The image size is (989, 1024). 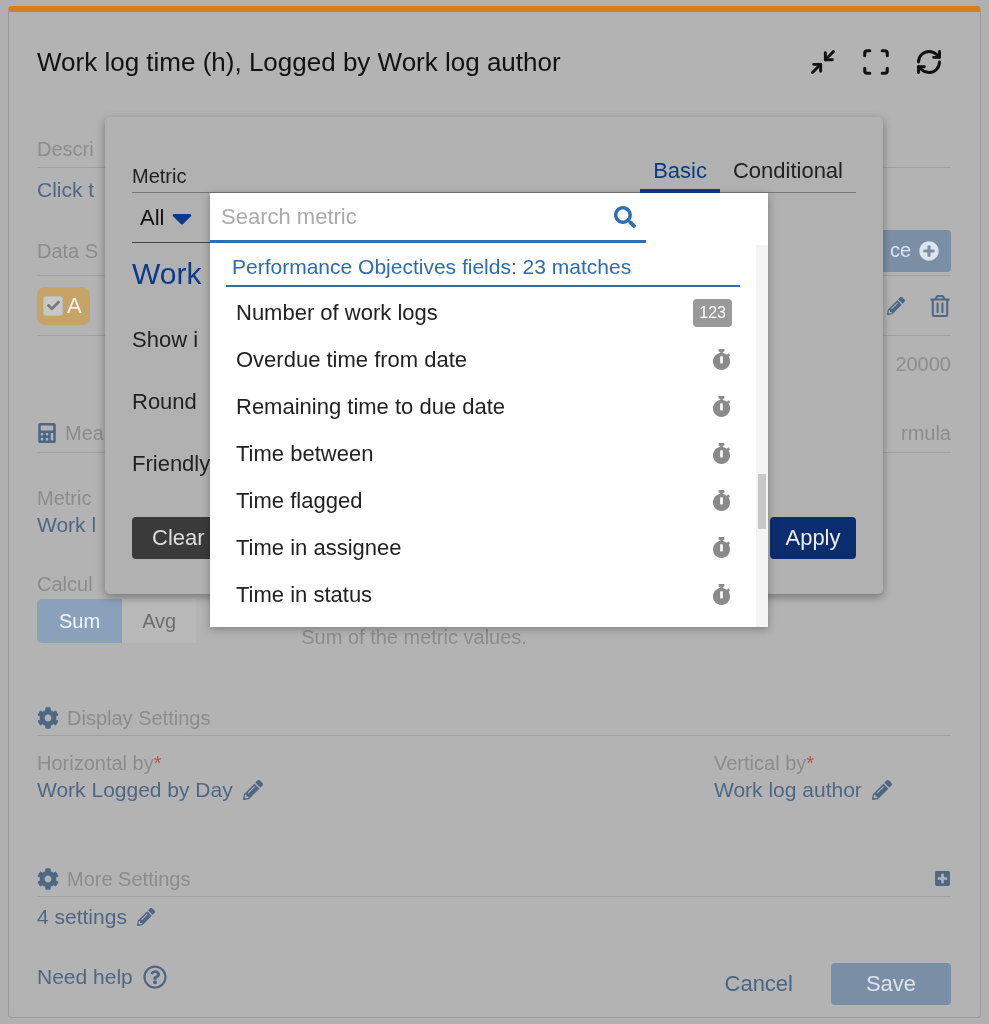 What do you see at coordinates (135, 789) in the screenshot?
I see `horizontal-link: Work Logged by Day` at bounding box center [135, 789].